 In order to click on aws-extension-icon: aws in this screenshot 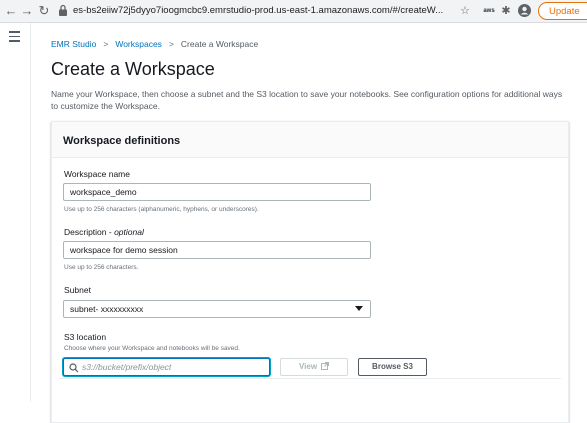, I will do `click(489, 11)`.